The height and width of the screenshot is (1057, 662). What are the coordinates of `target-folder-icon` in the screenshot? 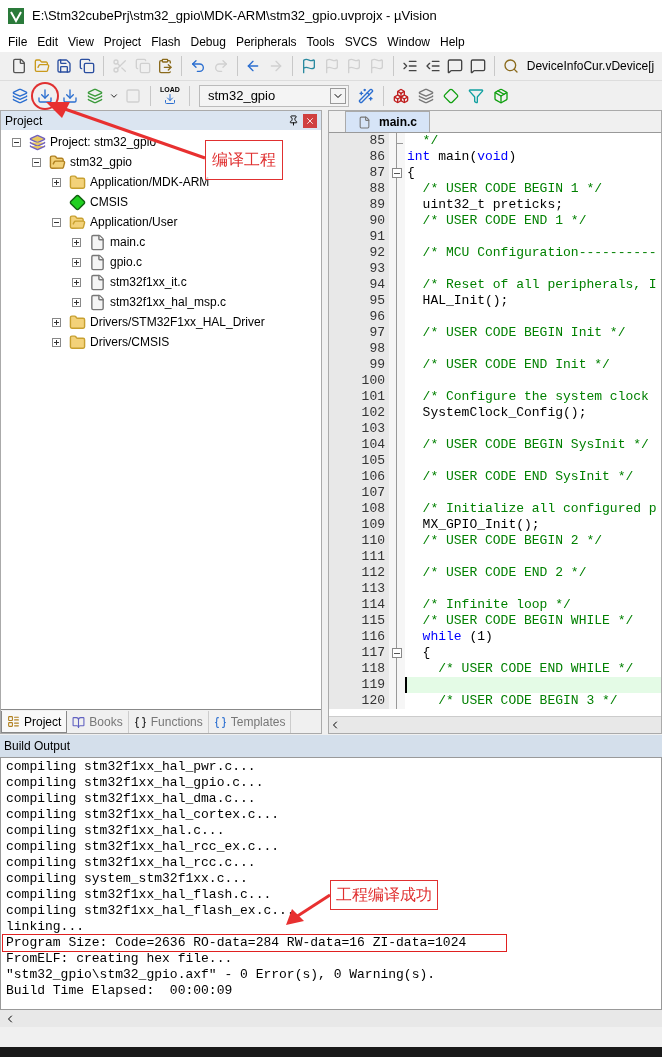 It's located at (57, 162).